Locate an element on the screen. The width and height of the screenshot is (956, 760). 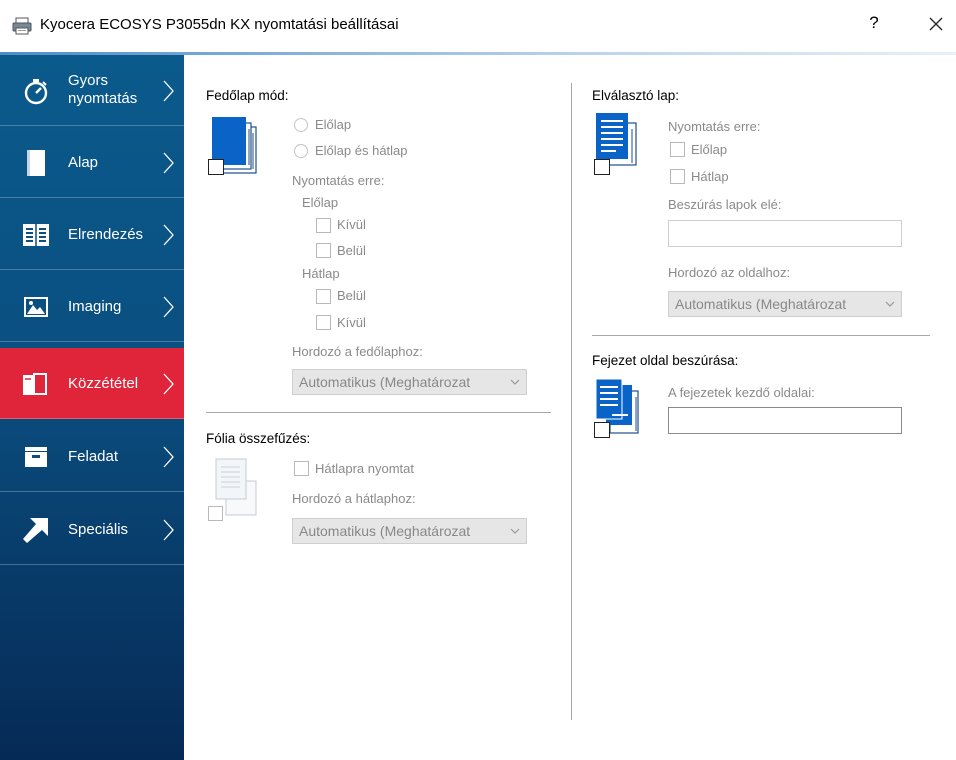
cover-front-inside-checkbox is located at coordinates (323, 250).